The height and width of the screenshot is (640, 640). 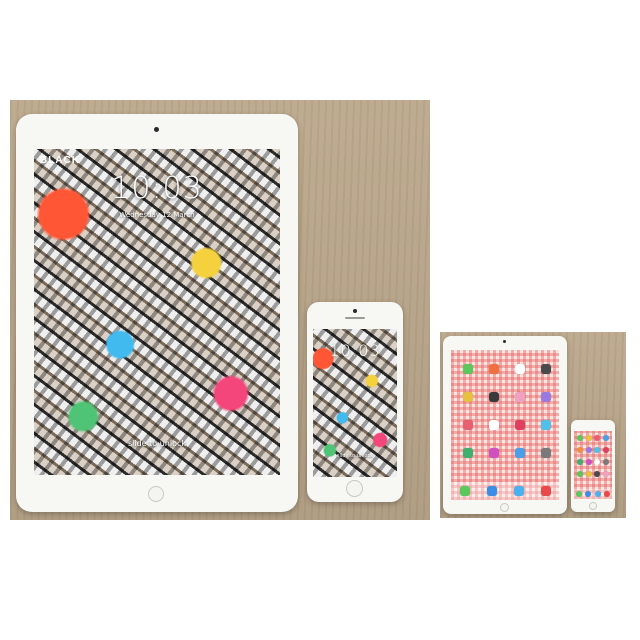 I want to click on ipad-mini, so click(x=505, y=425).